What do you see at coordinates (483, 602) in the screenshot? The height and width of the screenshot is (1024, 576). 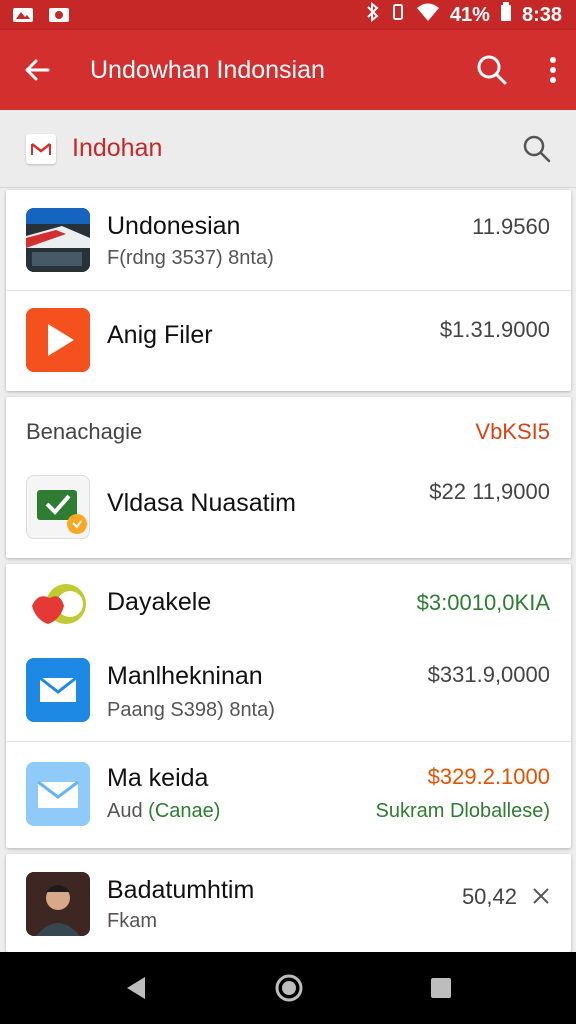 I see `item-amount: $3:0010,0KIA` at bounding box center [483, 602].